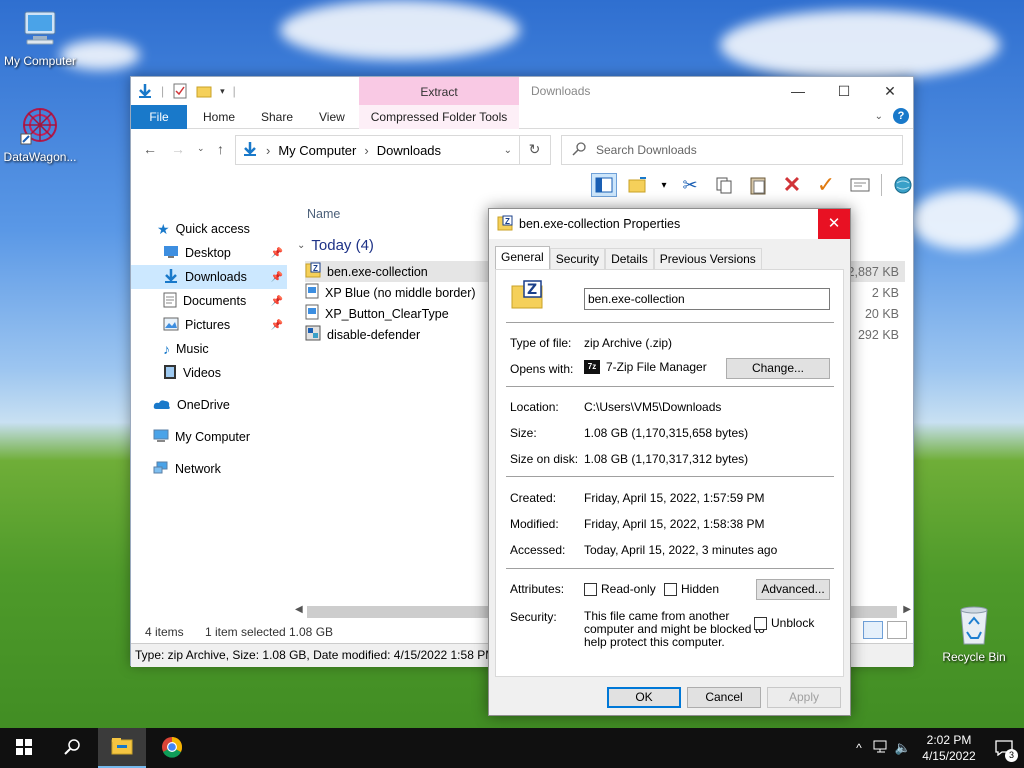 The width and height of the screenshot is (1024, 768). What do you see at coordinates (439, 117) in the screenshot?
I see `tab-compressed-folder-tools: Compressed Folder Tools` at bounding box center [439, 117].